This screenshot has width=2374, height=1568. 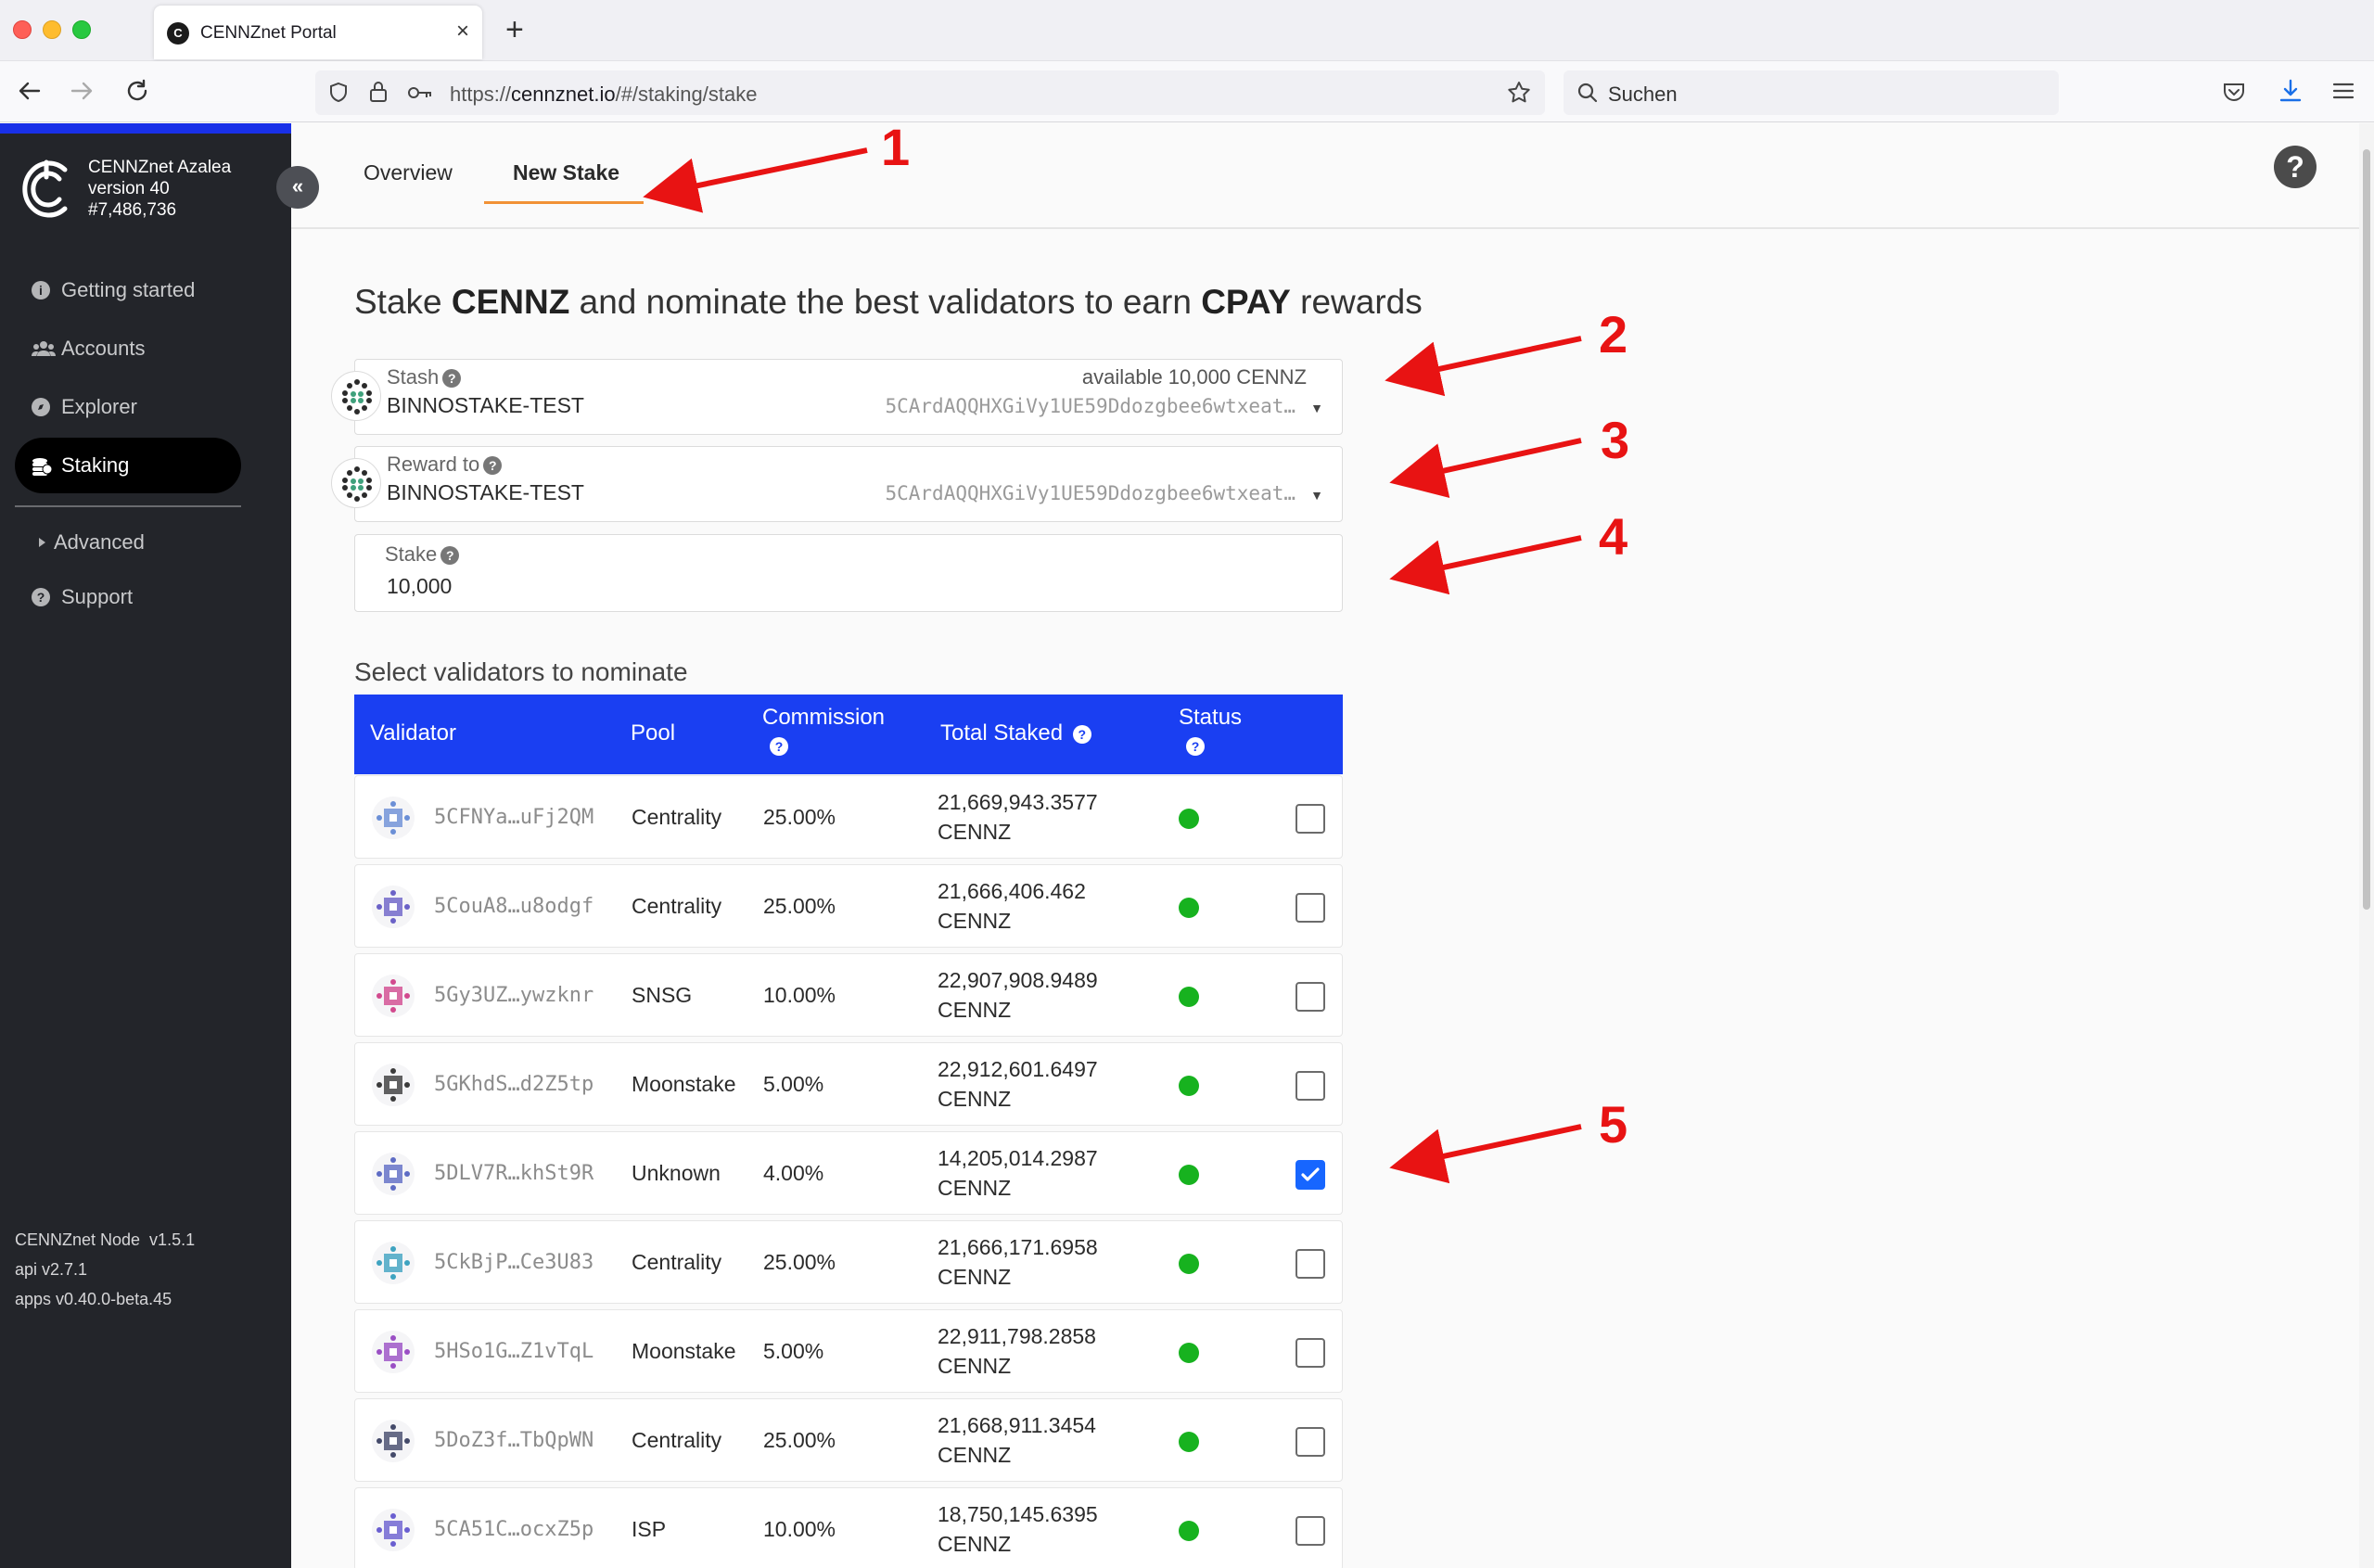 I want to click on reward-to-label: Reward to?, so click(x=445, y=465).